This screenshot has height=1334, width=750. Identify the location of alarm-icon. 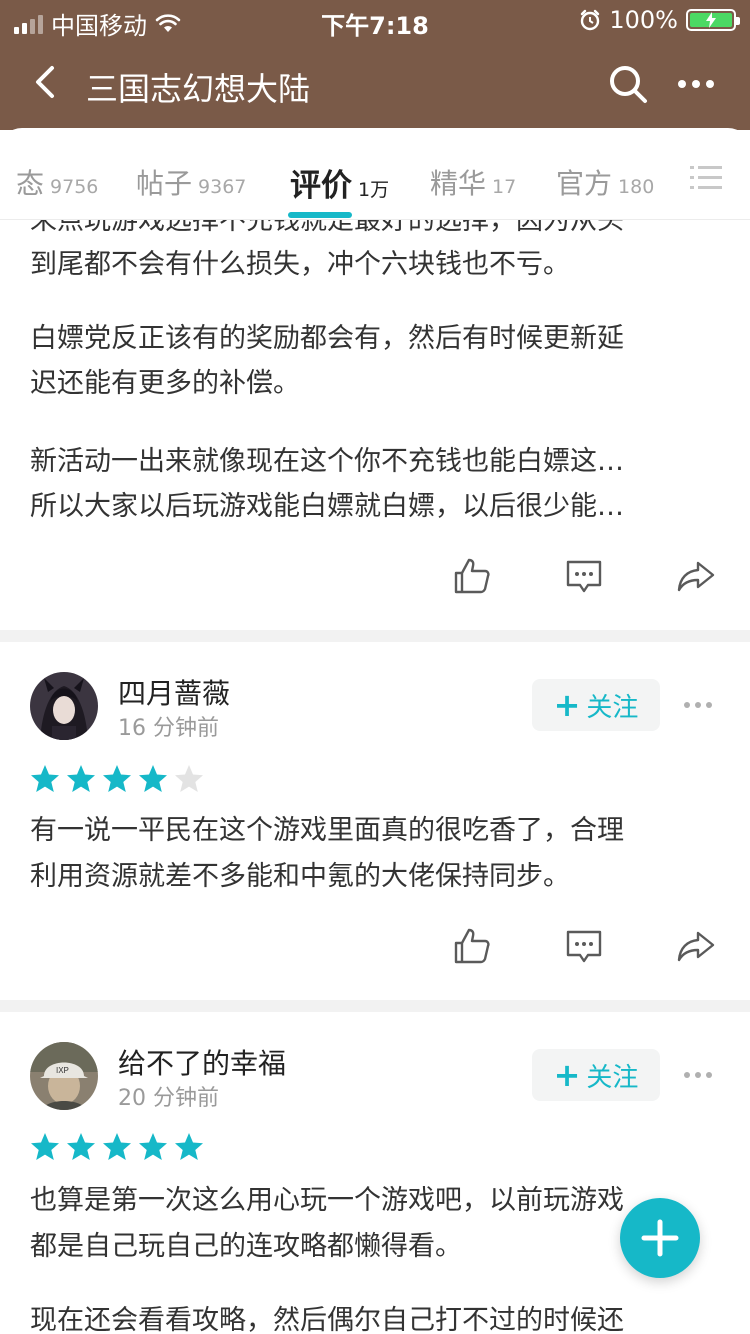
(590, 20).